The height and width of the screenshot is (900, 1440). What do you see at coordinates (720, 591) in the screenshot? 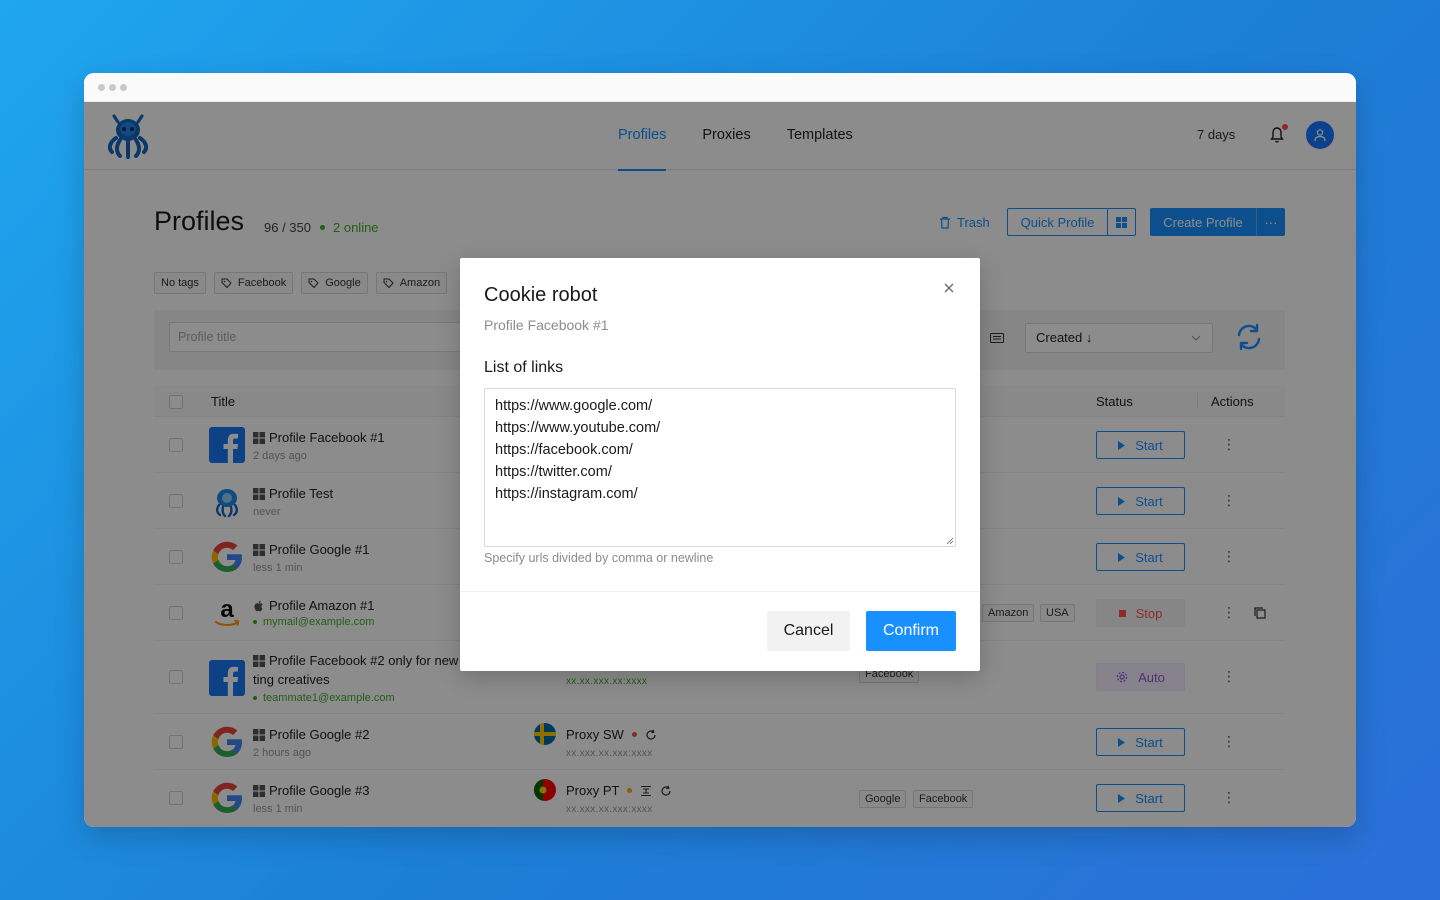
I see `dialog-divider` at bounding box center [720, 591].